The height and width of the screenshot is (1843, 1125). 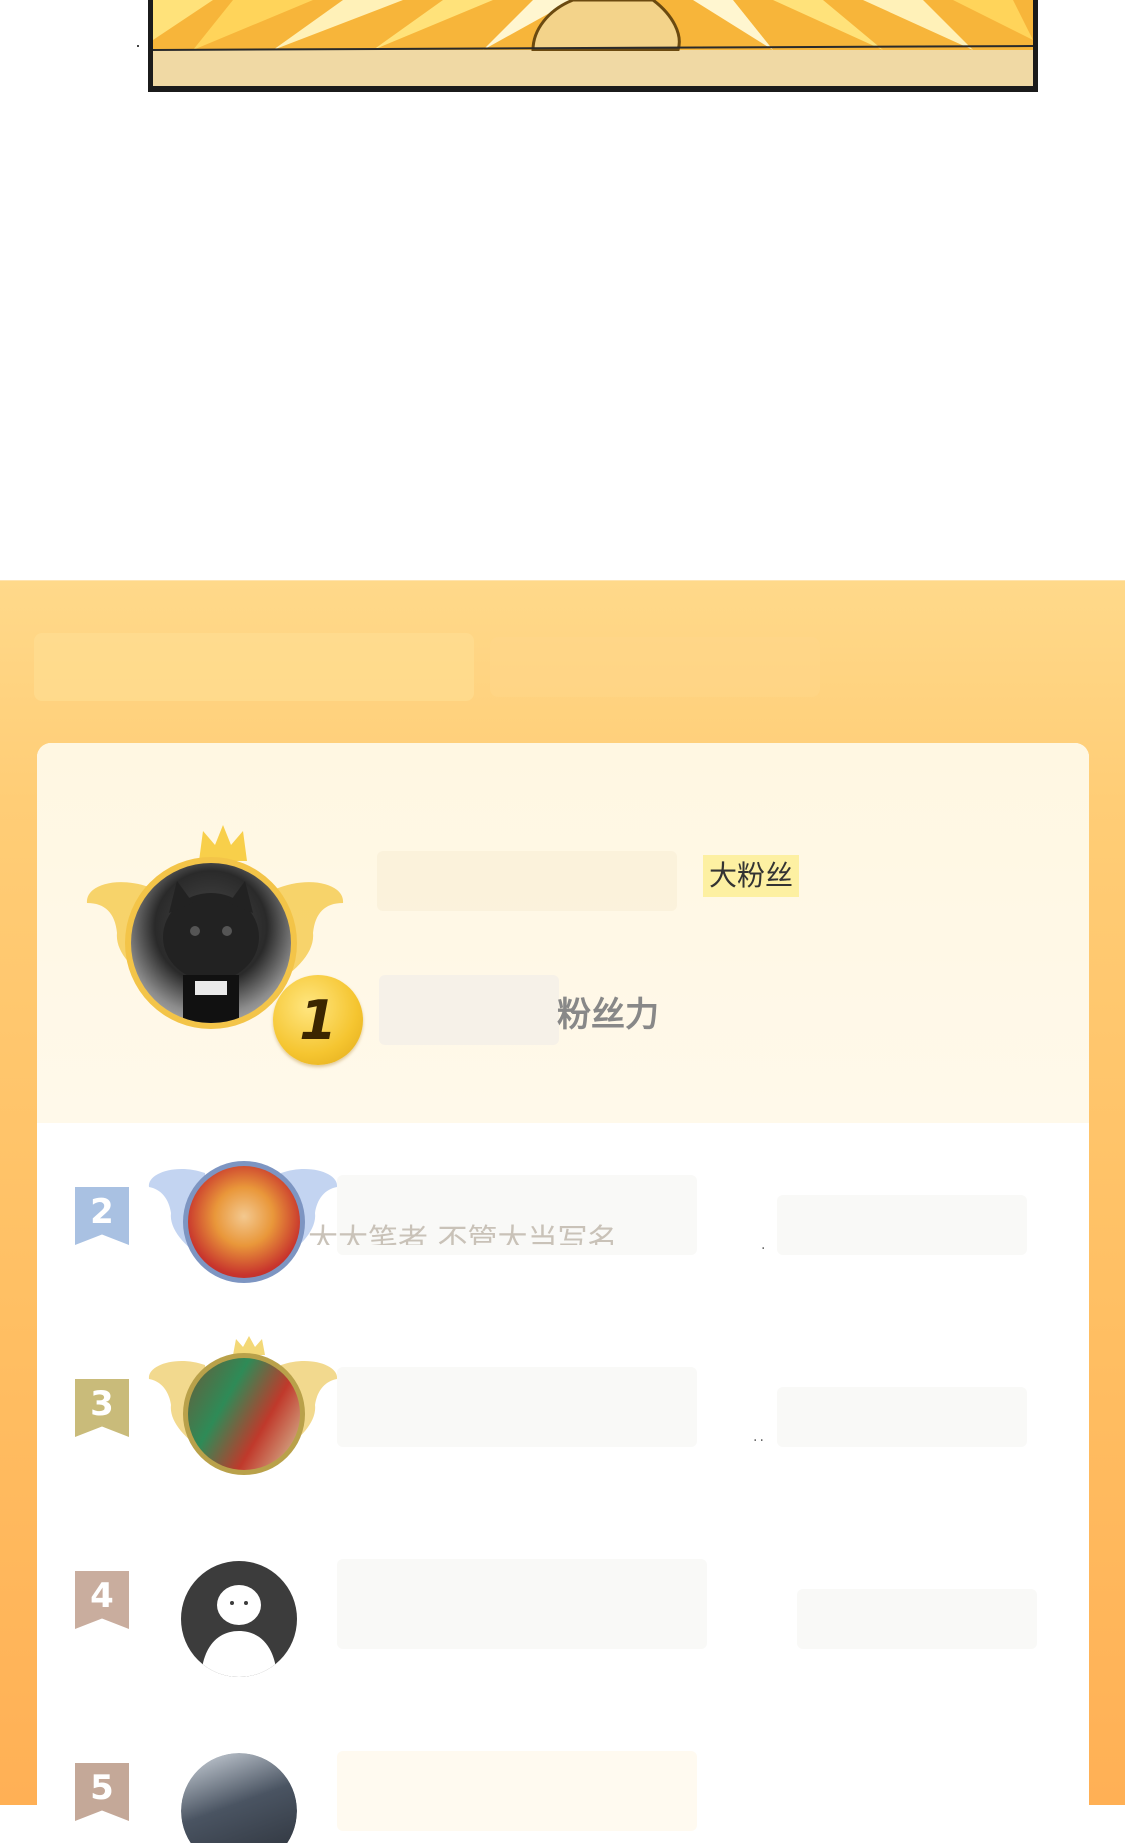 What do you see at coordinates (527, 881) in the screenshot?
I see `first-place-name-placeholder` at bounding box center [527, 881].